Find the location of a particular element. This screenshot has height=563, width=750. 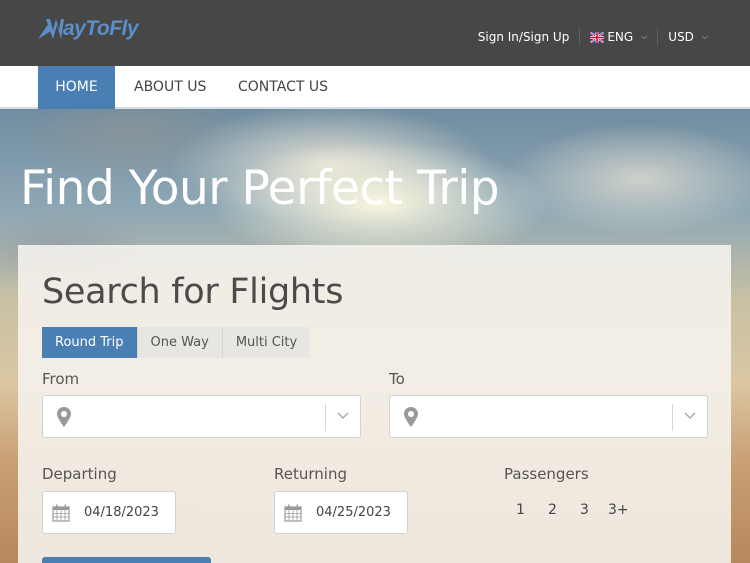

departing-label: Departing is located at coordinates (79, 474).